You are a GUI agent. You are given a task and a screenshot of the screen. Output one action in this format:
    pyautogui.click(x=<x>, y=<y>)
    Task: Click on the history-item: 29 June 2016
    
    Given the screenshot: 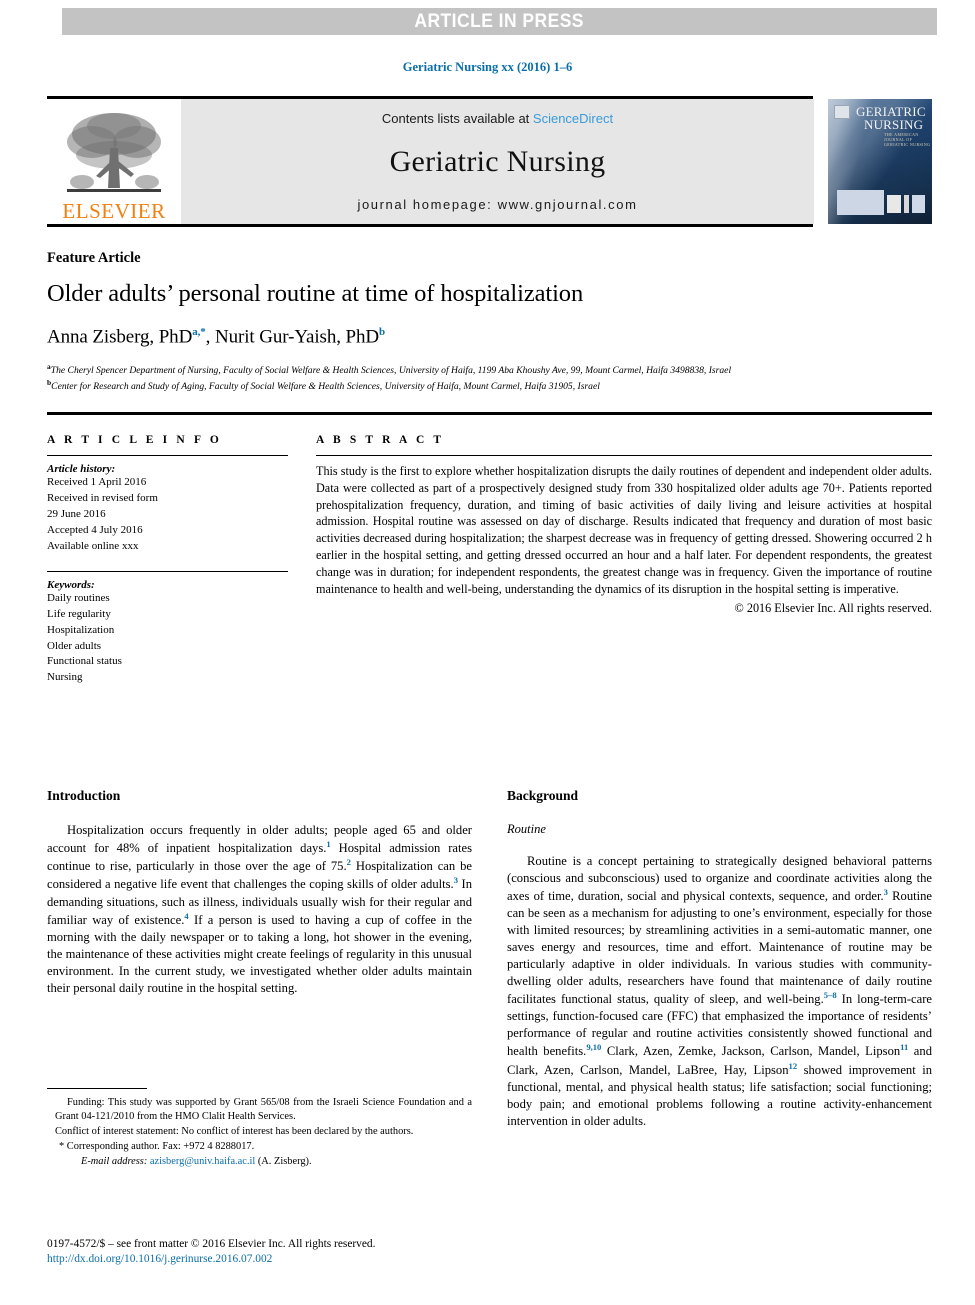 What is the action you would take?
    pyautogui.click(x=76, y=513)
    